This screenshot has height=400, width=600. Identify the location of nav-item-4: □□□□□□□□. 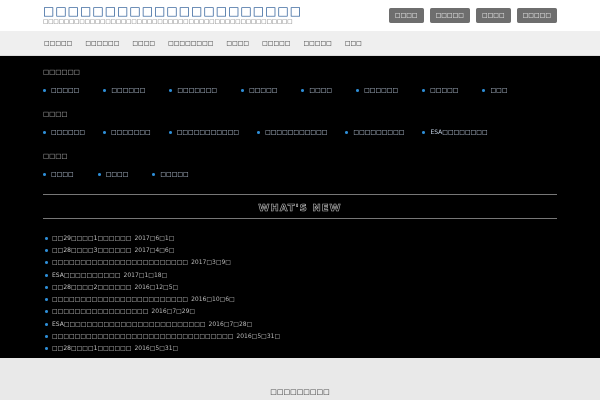
(190, 43).